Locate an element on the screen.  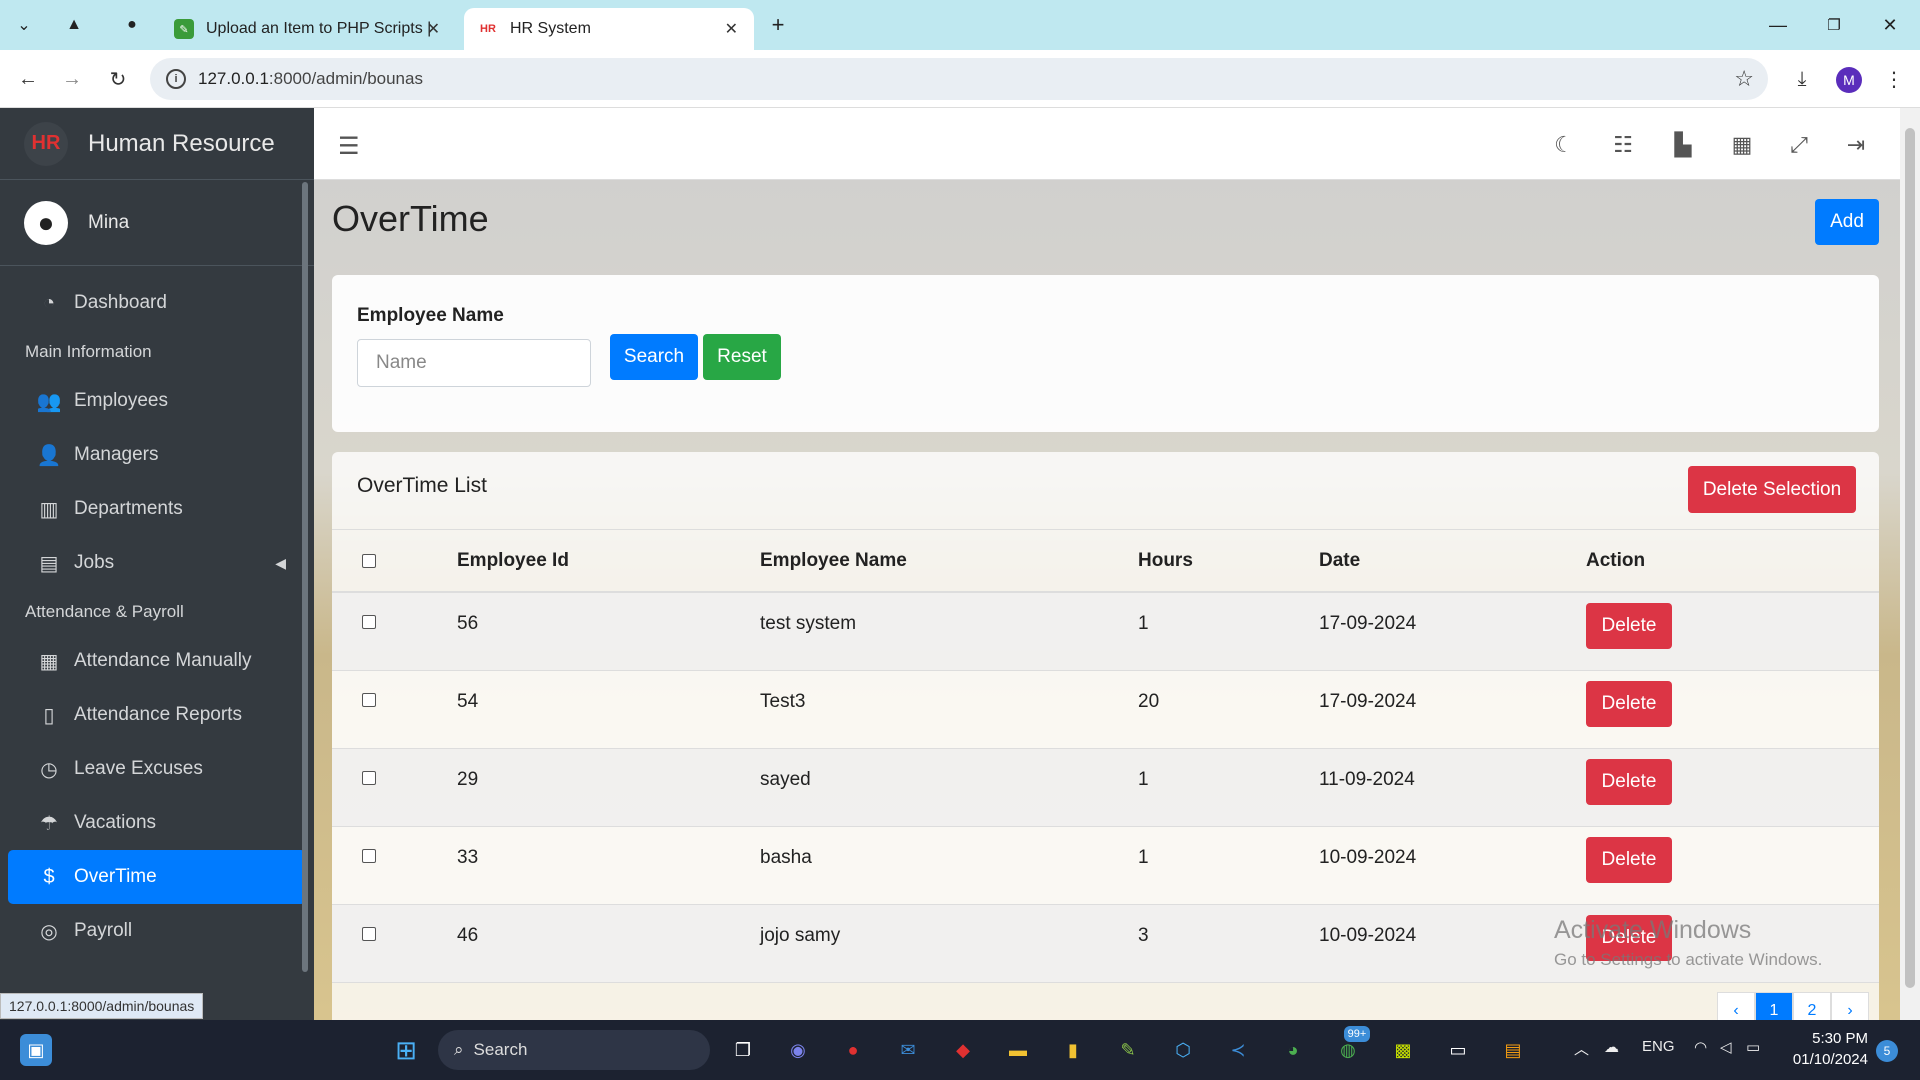
site-info-icon: i is located at coordinates (176, 79).